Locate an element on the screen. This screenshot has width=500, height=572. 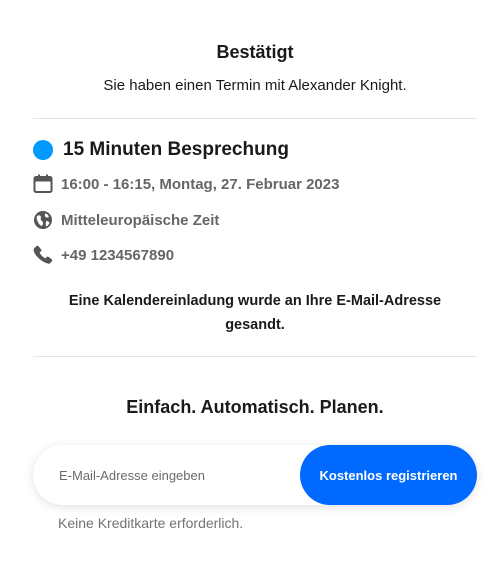
phone-icon is located at coordinates (43, 255).